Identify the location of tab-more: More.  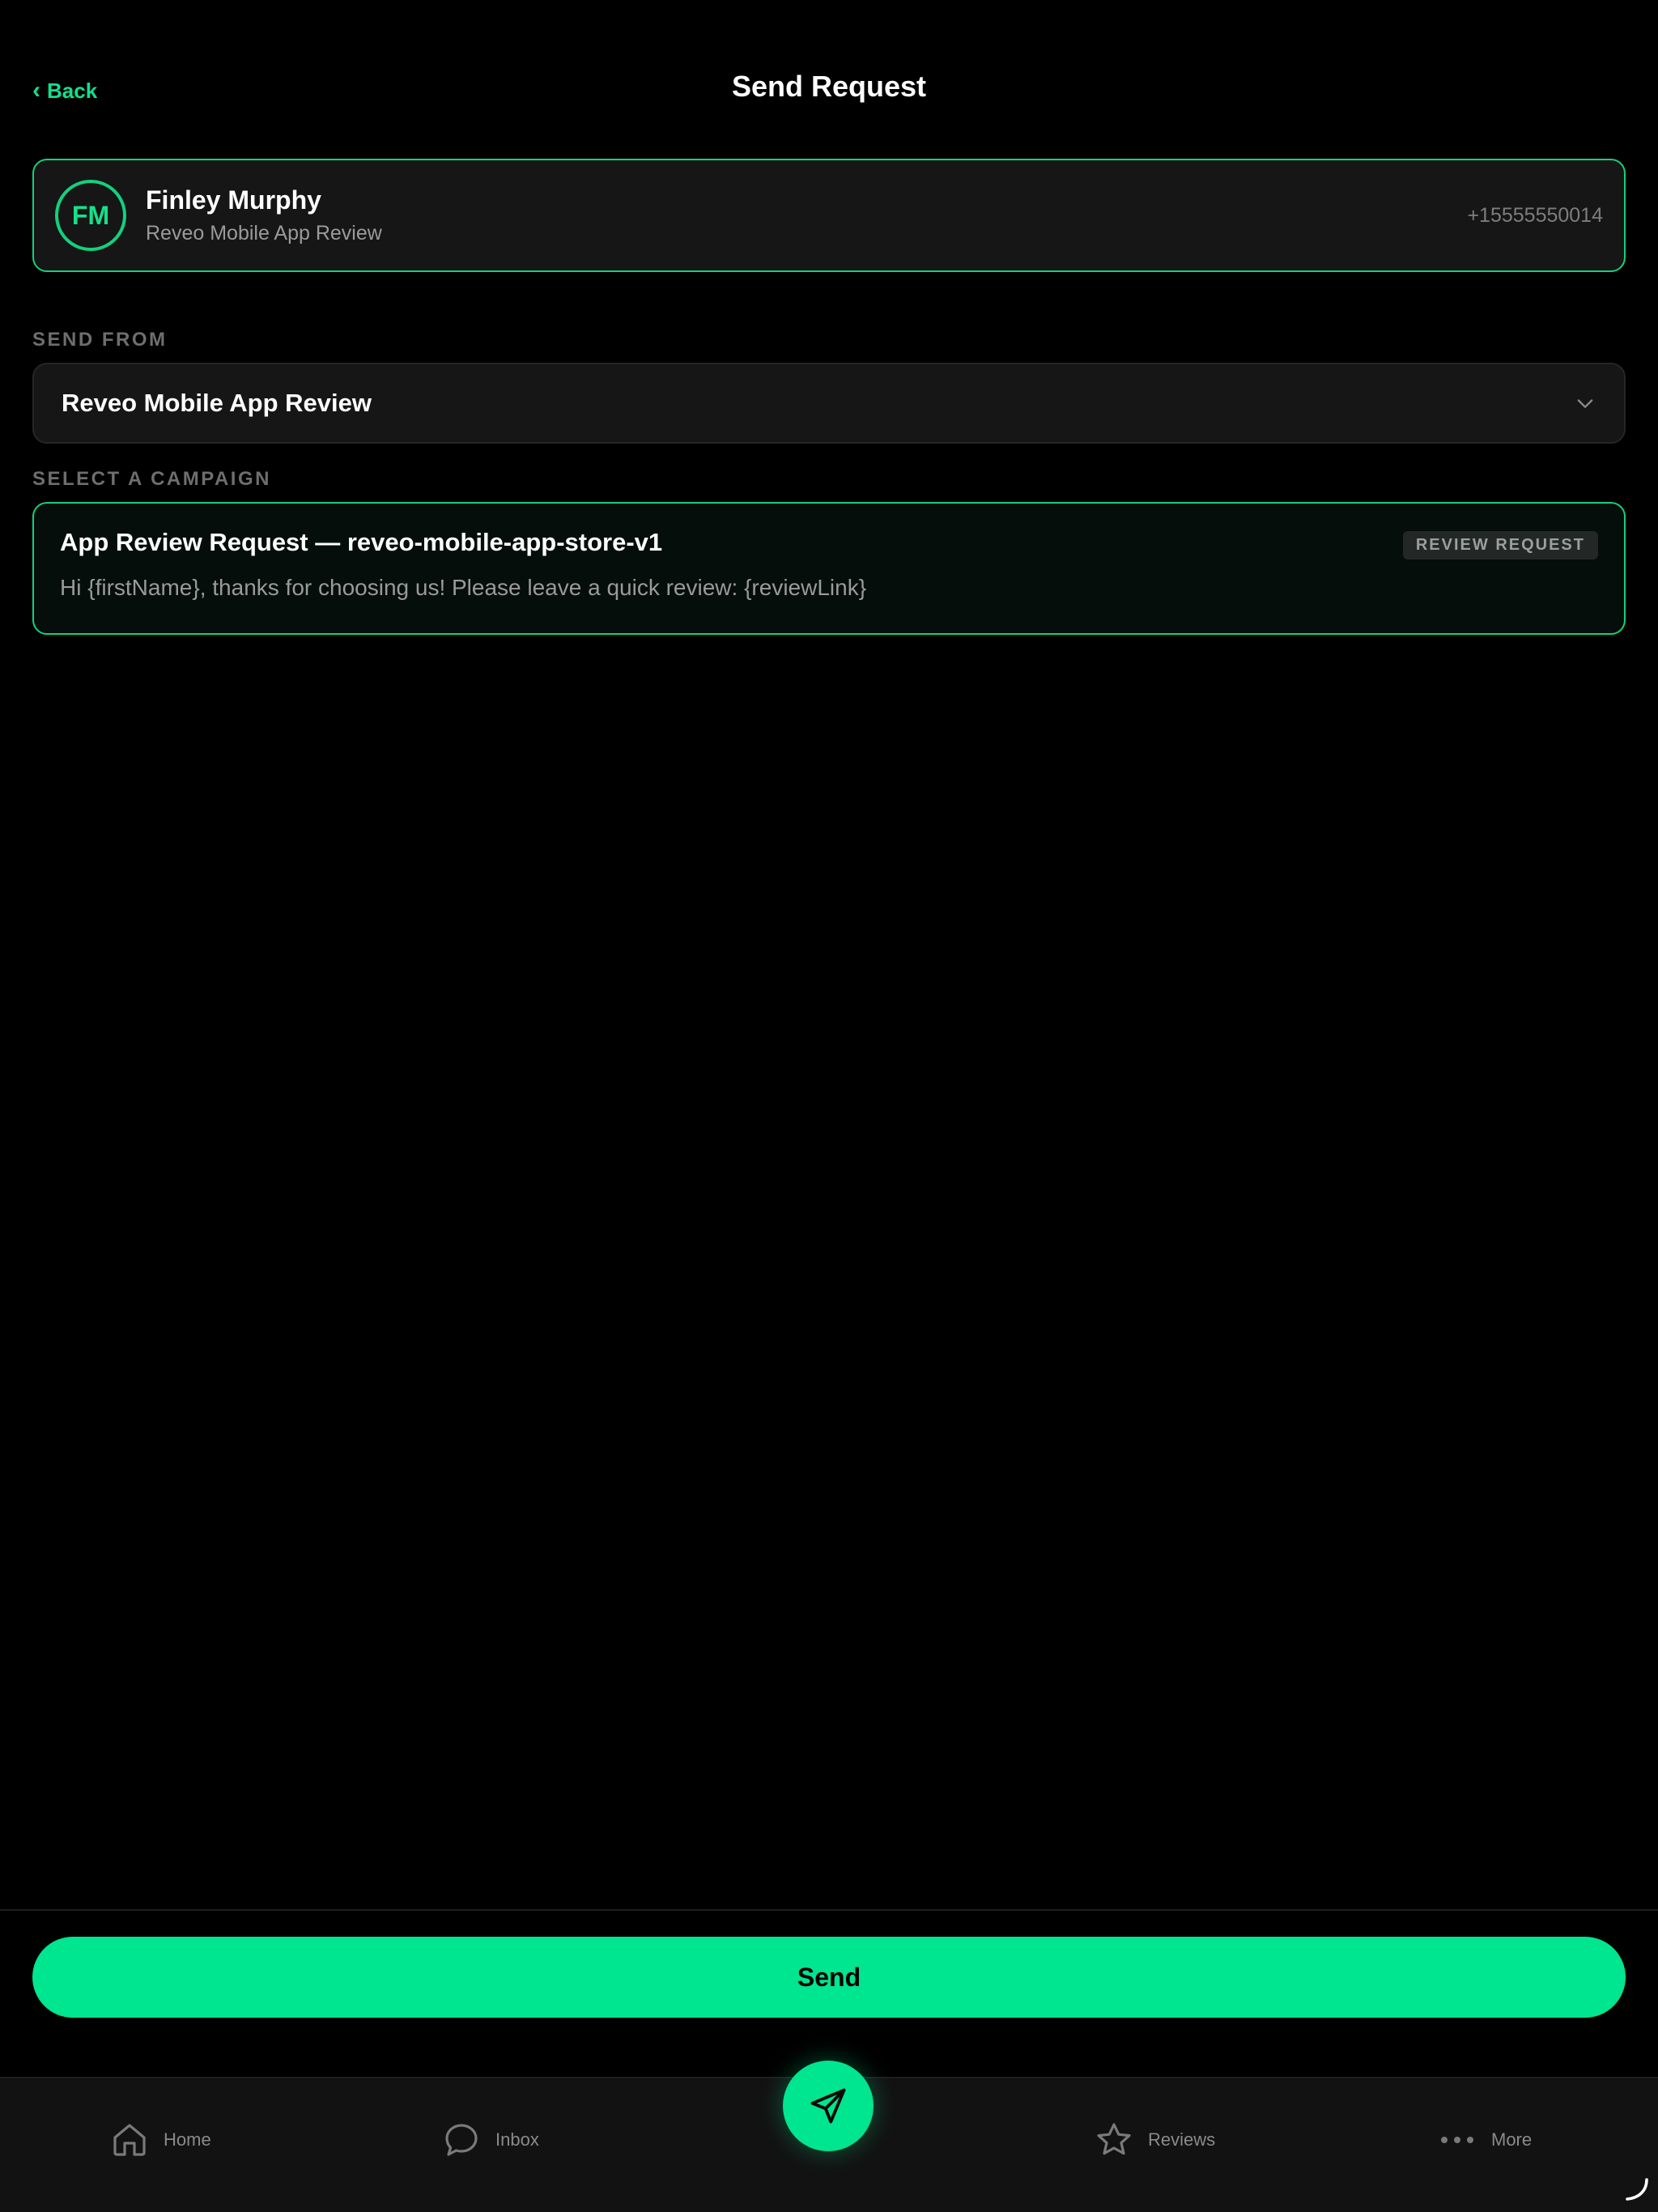
(1485, 2140).